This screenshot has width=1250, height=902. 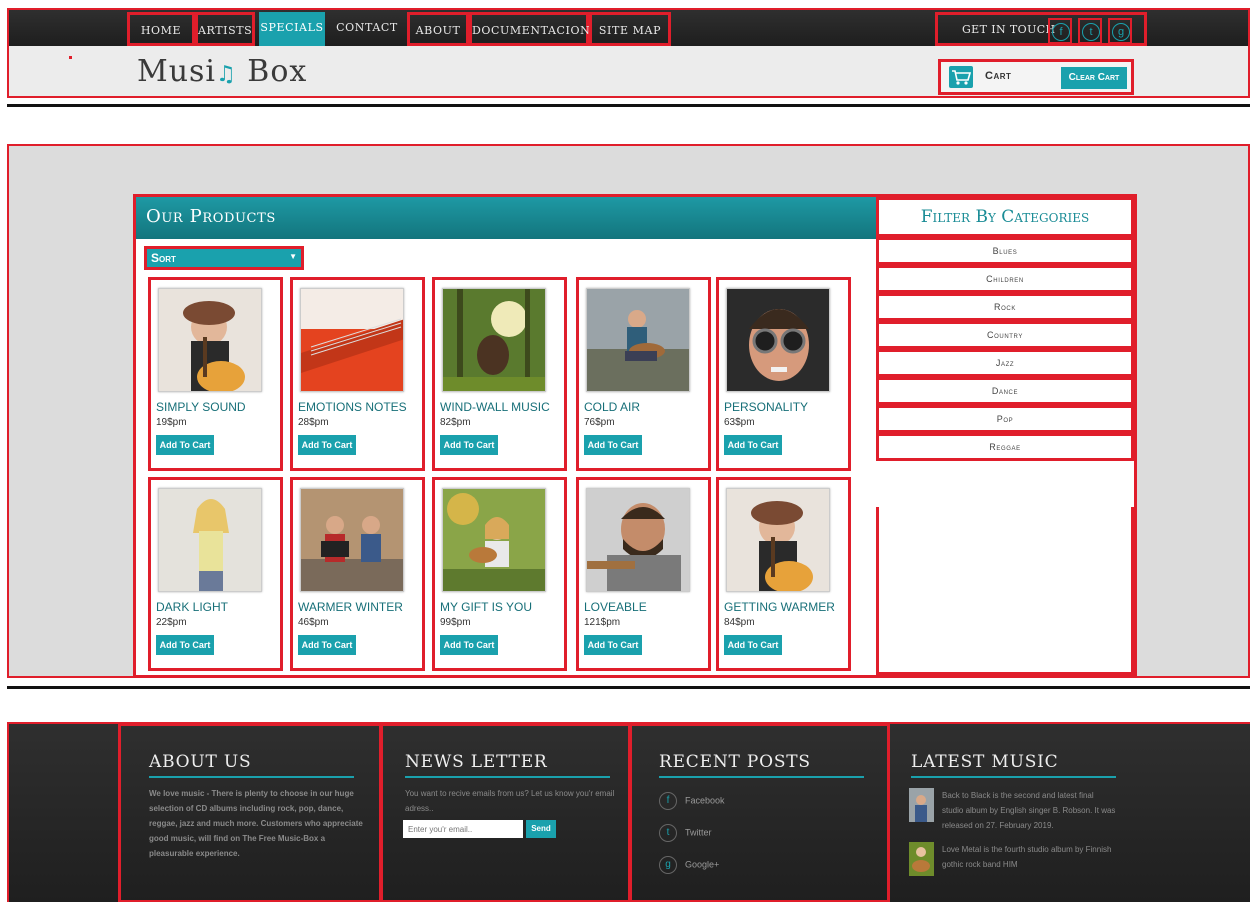 I want to click on nav-artists: ARTISTS, so click(x=225, y=29).